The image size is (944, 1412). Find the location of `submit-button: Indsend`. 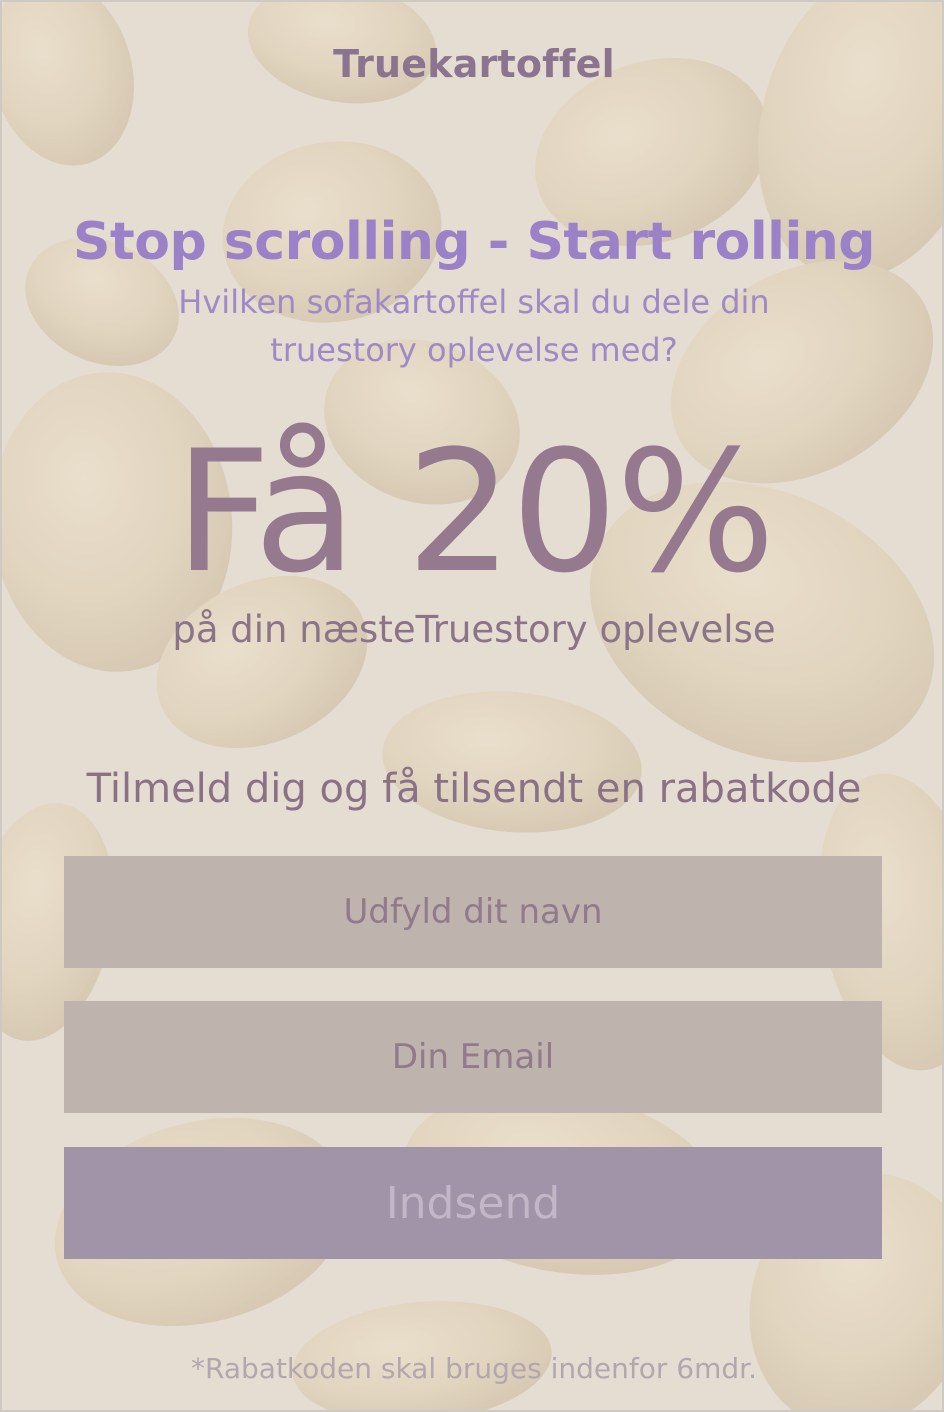

submit-button: Indsend is located at coordinates (473, 1203).